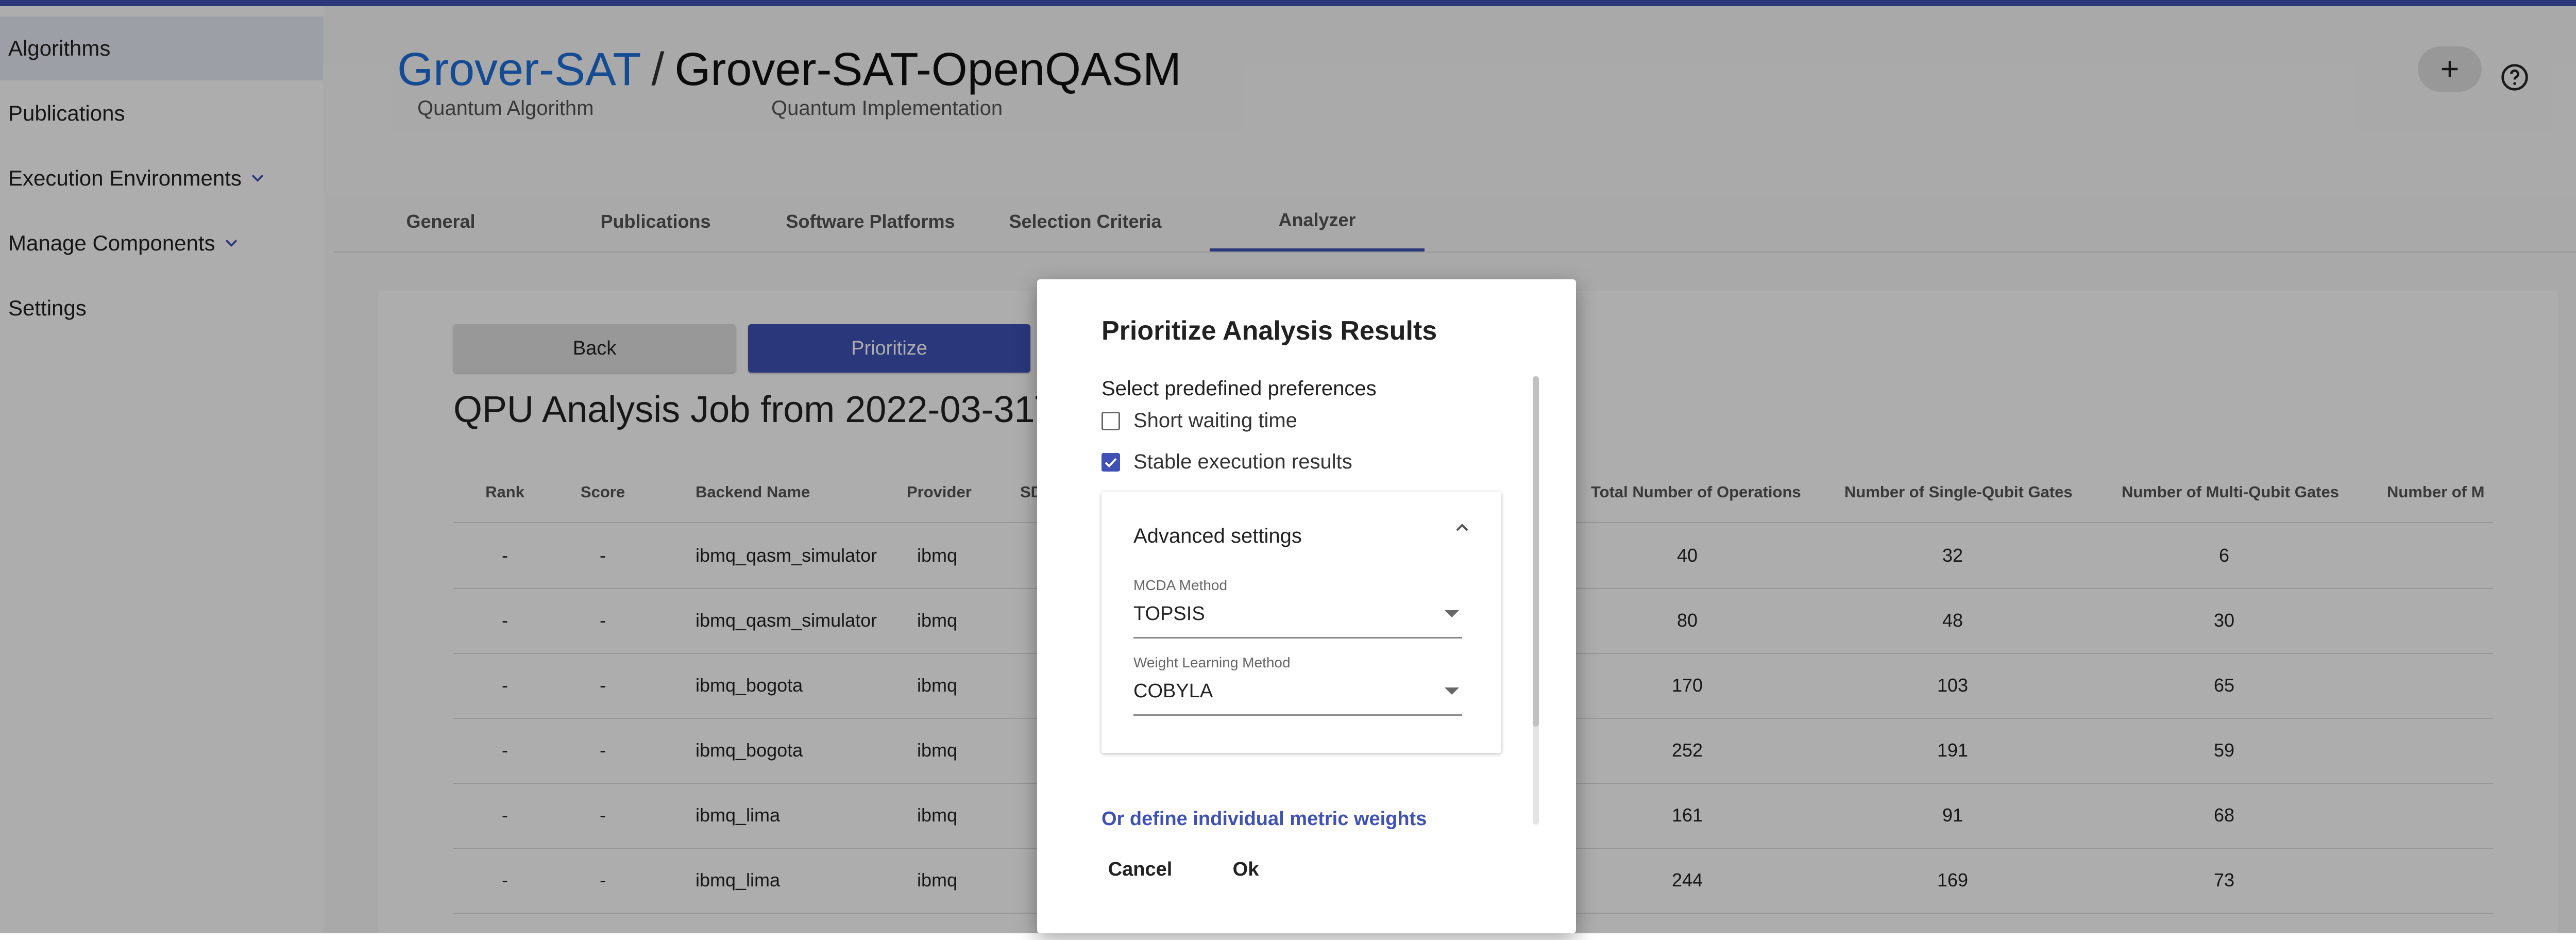 The image size is (2576, 940). What do you see at coordinates (1173, 691) in the screenshot?
I see `weight-learning-method-value: COBYLA` at bounding box center [1173, 691].